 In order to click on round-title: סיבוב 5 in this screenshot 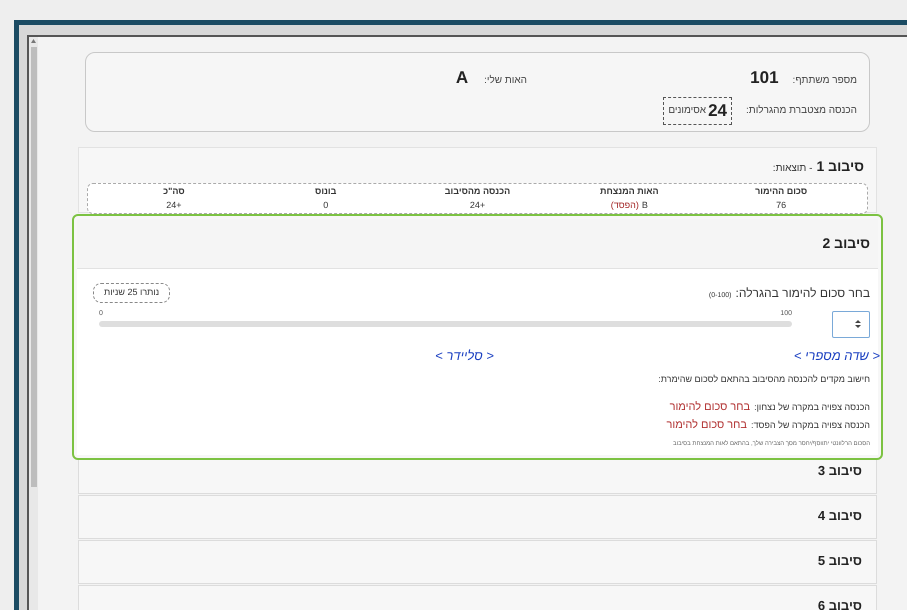, I will do `click(840, 561)`.